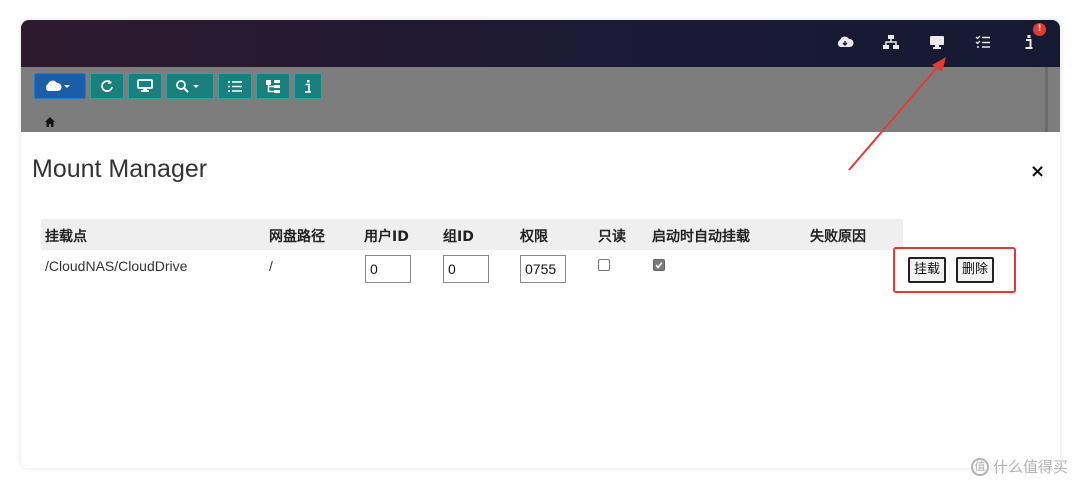 The width and height of the screenshot is (1080, 489). Describe the element at coordinates (50, 122) in the screenshot. I see `home-icon` at that location.